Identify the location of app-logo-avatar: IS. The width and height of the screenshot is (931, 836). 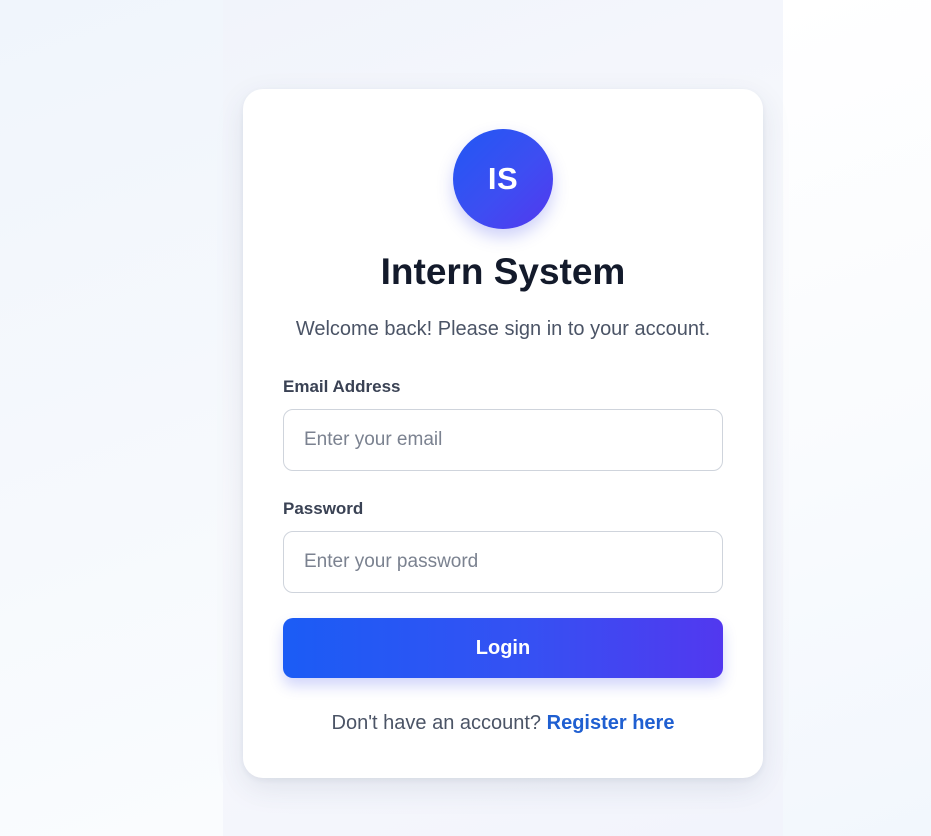
(503, 179).